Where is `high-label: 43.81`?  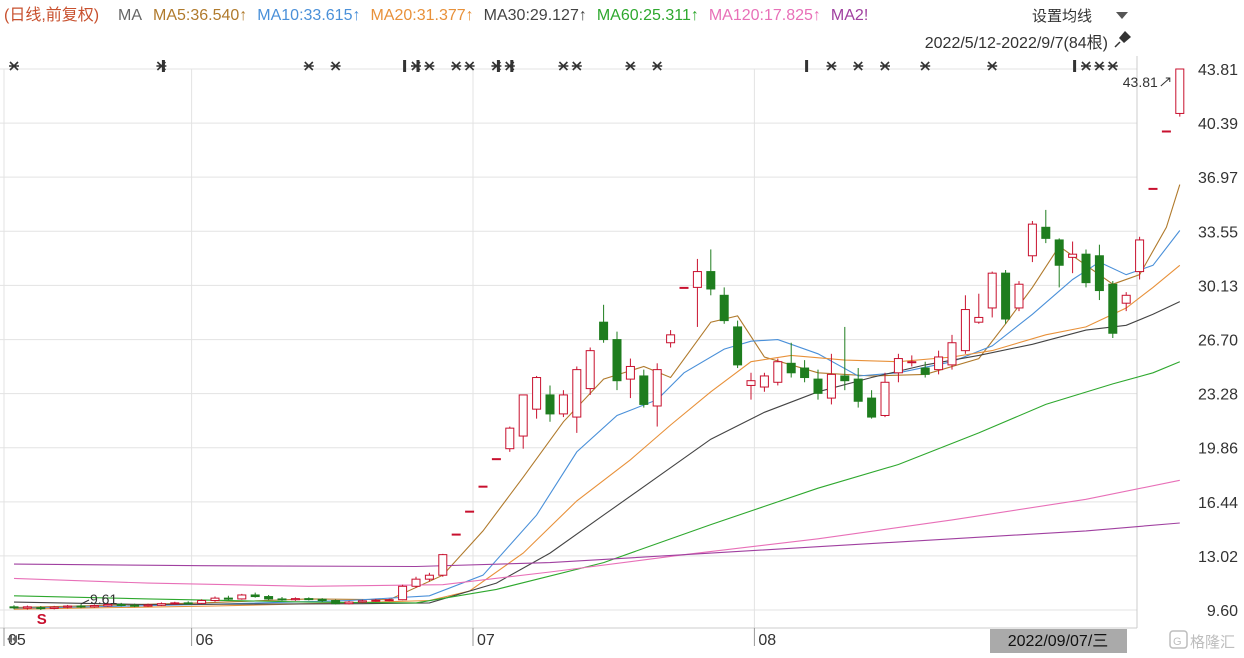 high-label: 43.81 is located at coordinates (1140, 82).